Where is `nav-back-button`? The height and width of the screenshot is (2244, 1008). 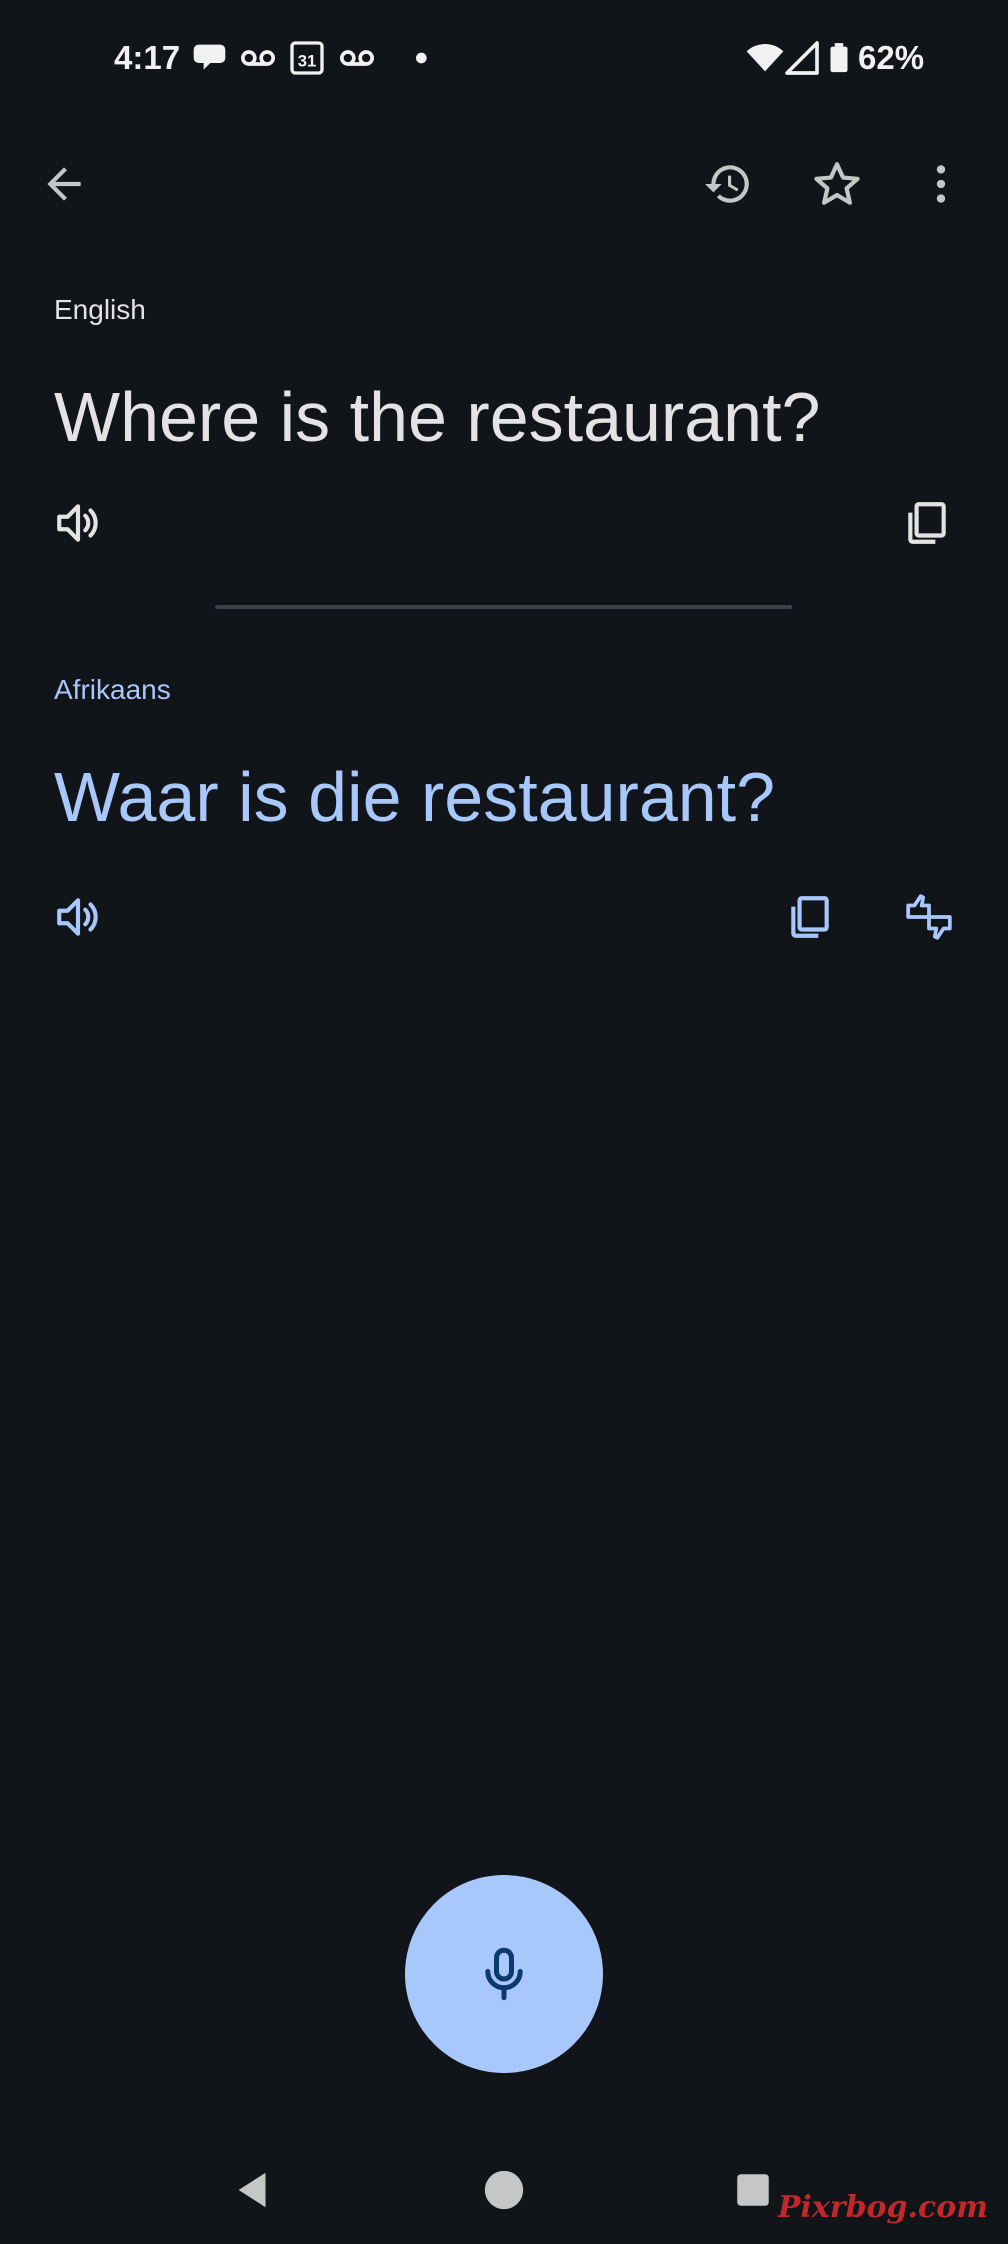
nav-back-button is located at coordinates (254, 2190).